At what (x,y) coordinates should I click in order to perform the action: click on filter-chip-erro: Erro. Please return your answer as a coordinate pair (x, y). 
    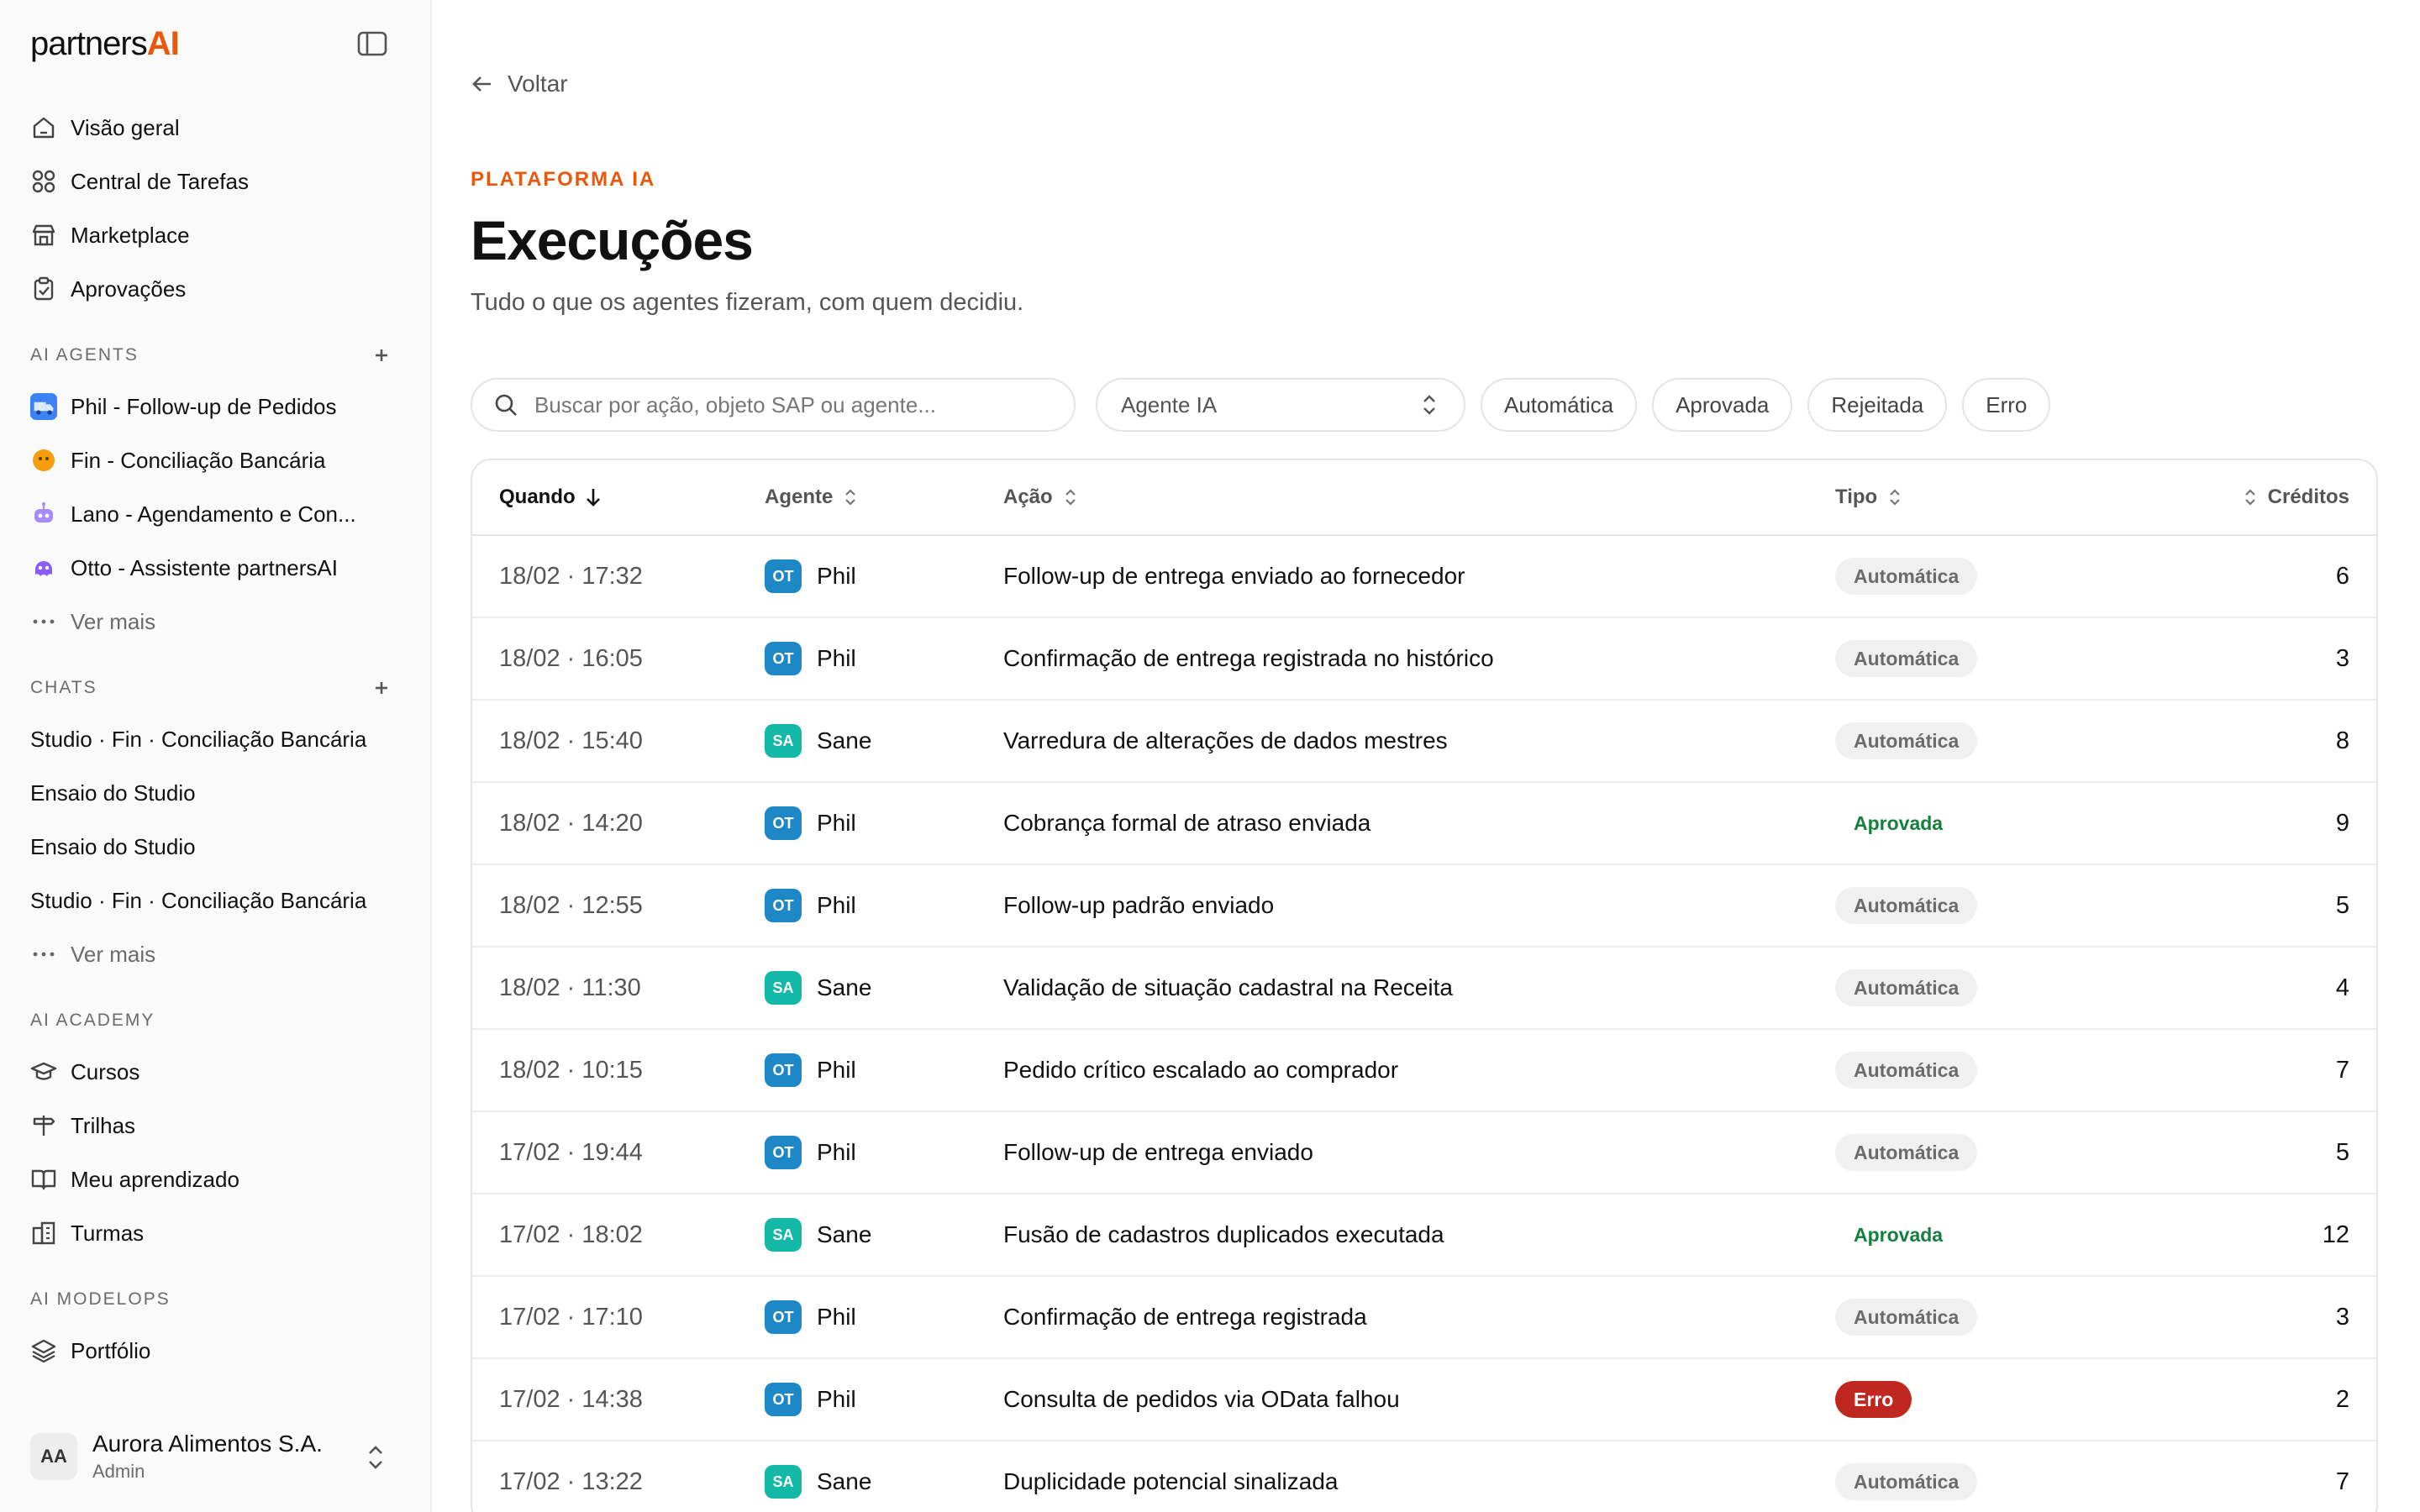
    Looking at the image, I should click on (2006, 405).